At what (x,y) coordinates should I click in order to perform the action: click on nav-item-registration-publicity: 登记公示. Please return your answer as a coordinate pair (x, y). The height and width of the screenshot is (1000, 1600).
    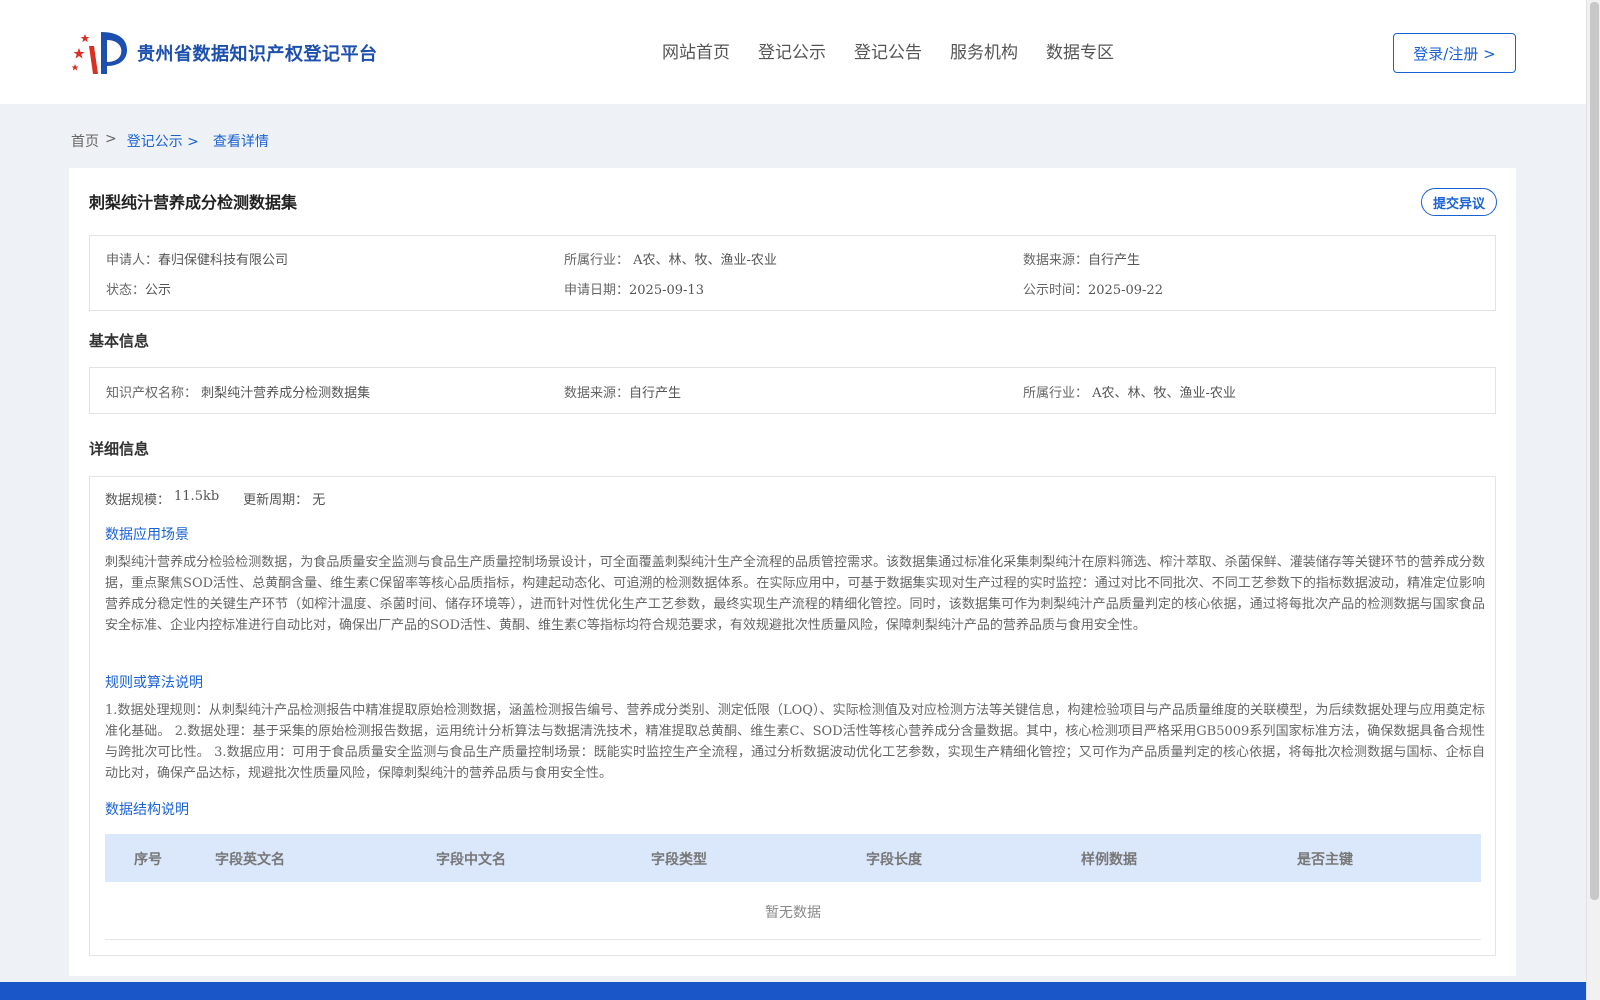
    Looking at the image, I should click on (792, 50).